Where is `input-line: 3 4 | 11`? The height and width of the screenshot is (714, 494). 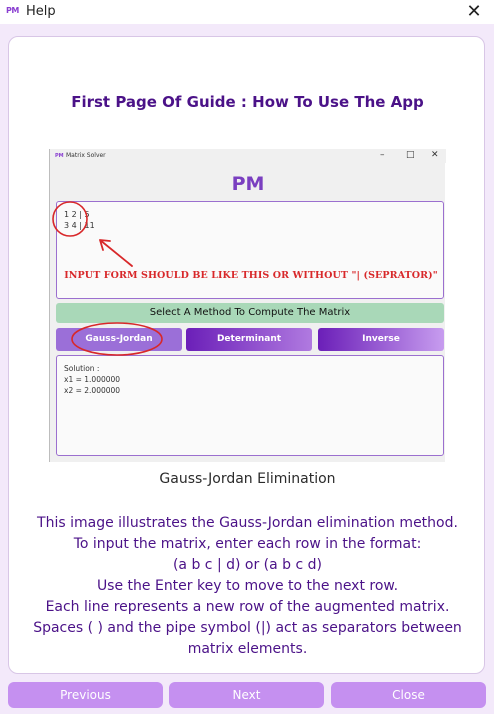 input-line: 3 4 | 11 is located at coordinates (79, 225).